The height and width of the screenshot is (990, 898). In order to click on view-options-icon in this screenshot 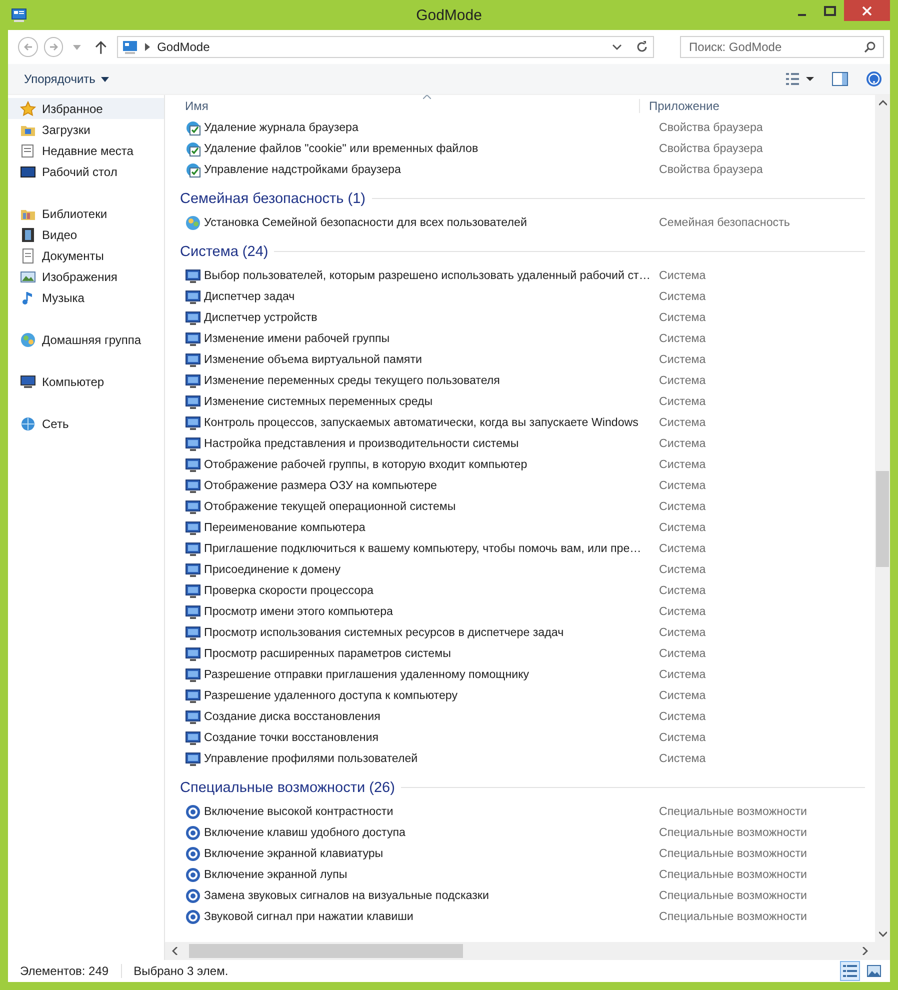, I will do `click(800, 79)`.